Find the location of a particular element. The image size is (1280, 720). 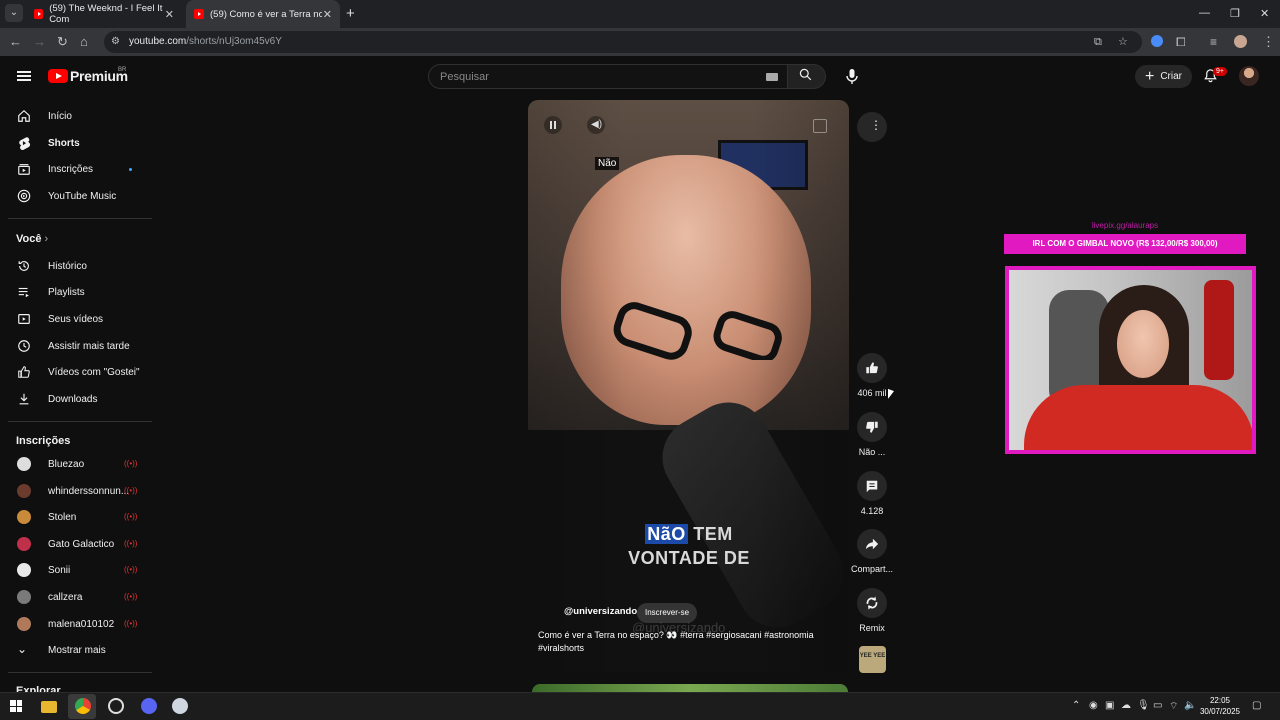

comment-icon is located at coordinates (872, 486).